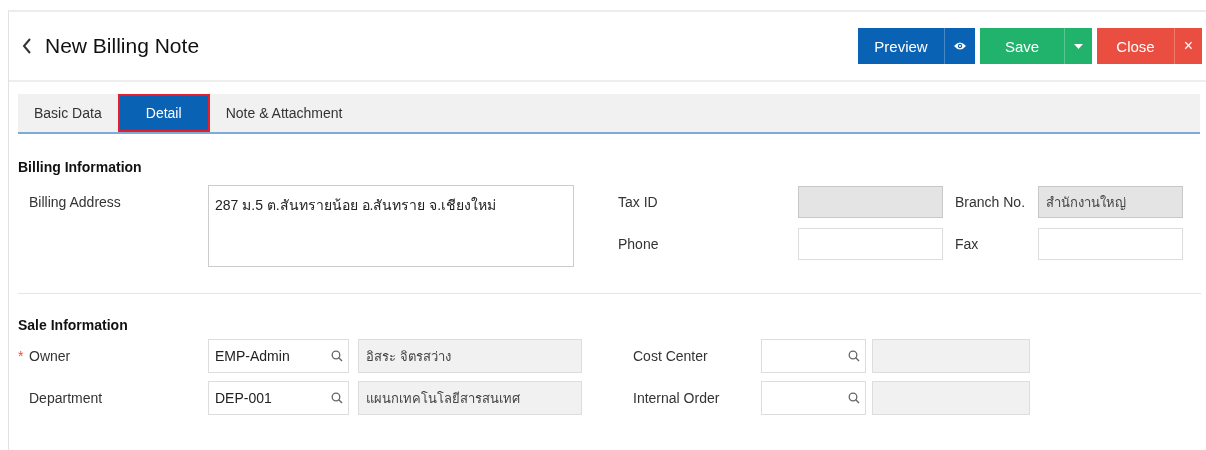 This screenshot has height=450, width=1206. Describe the element at coordinates (901, 46) in the screenshot. I see `preview-button: Preview` at that location.